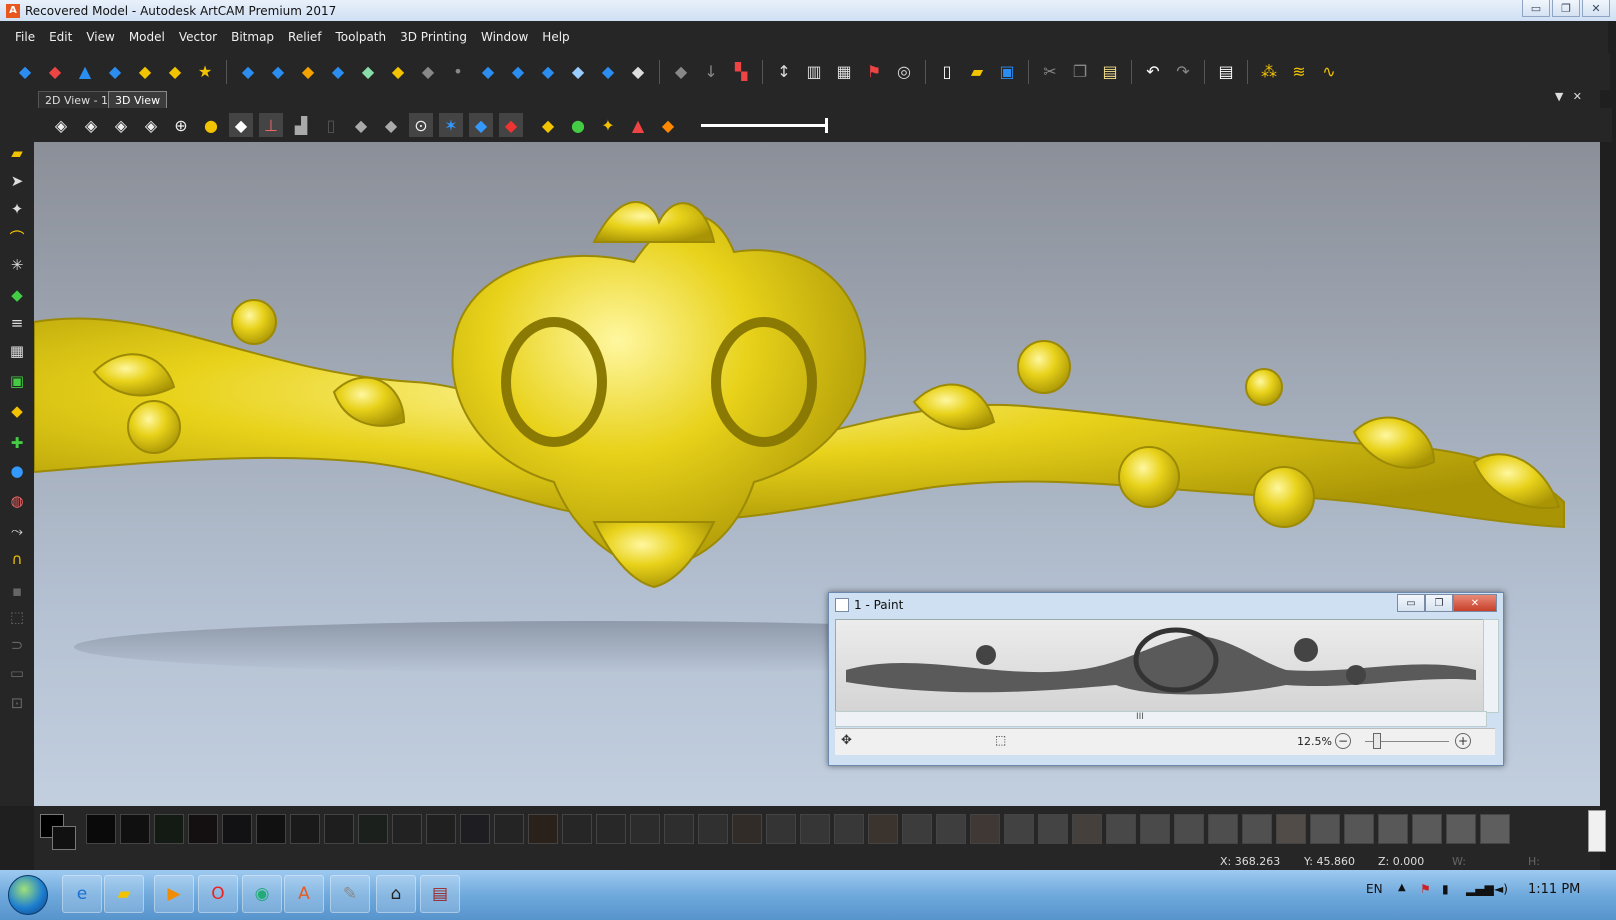  What do you see at coordinates (1491, 666) in the screenshot?
I see `paint-vertical-scrollbar` at bounding box center [1491, 666].